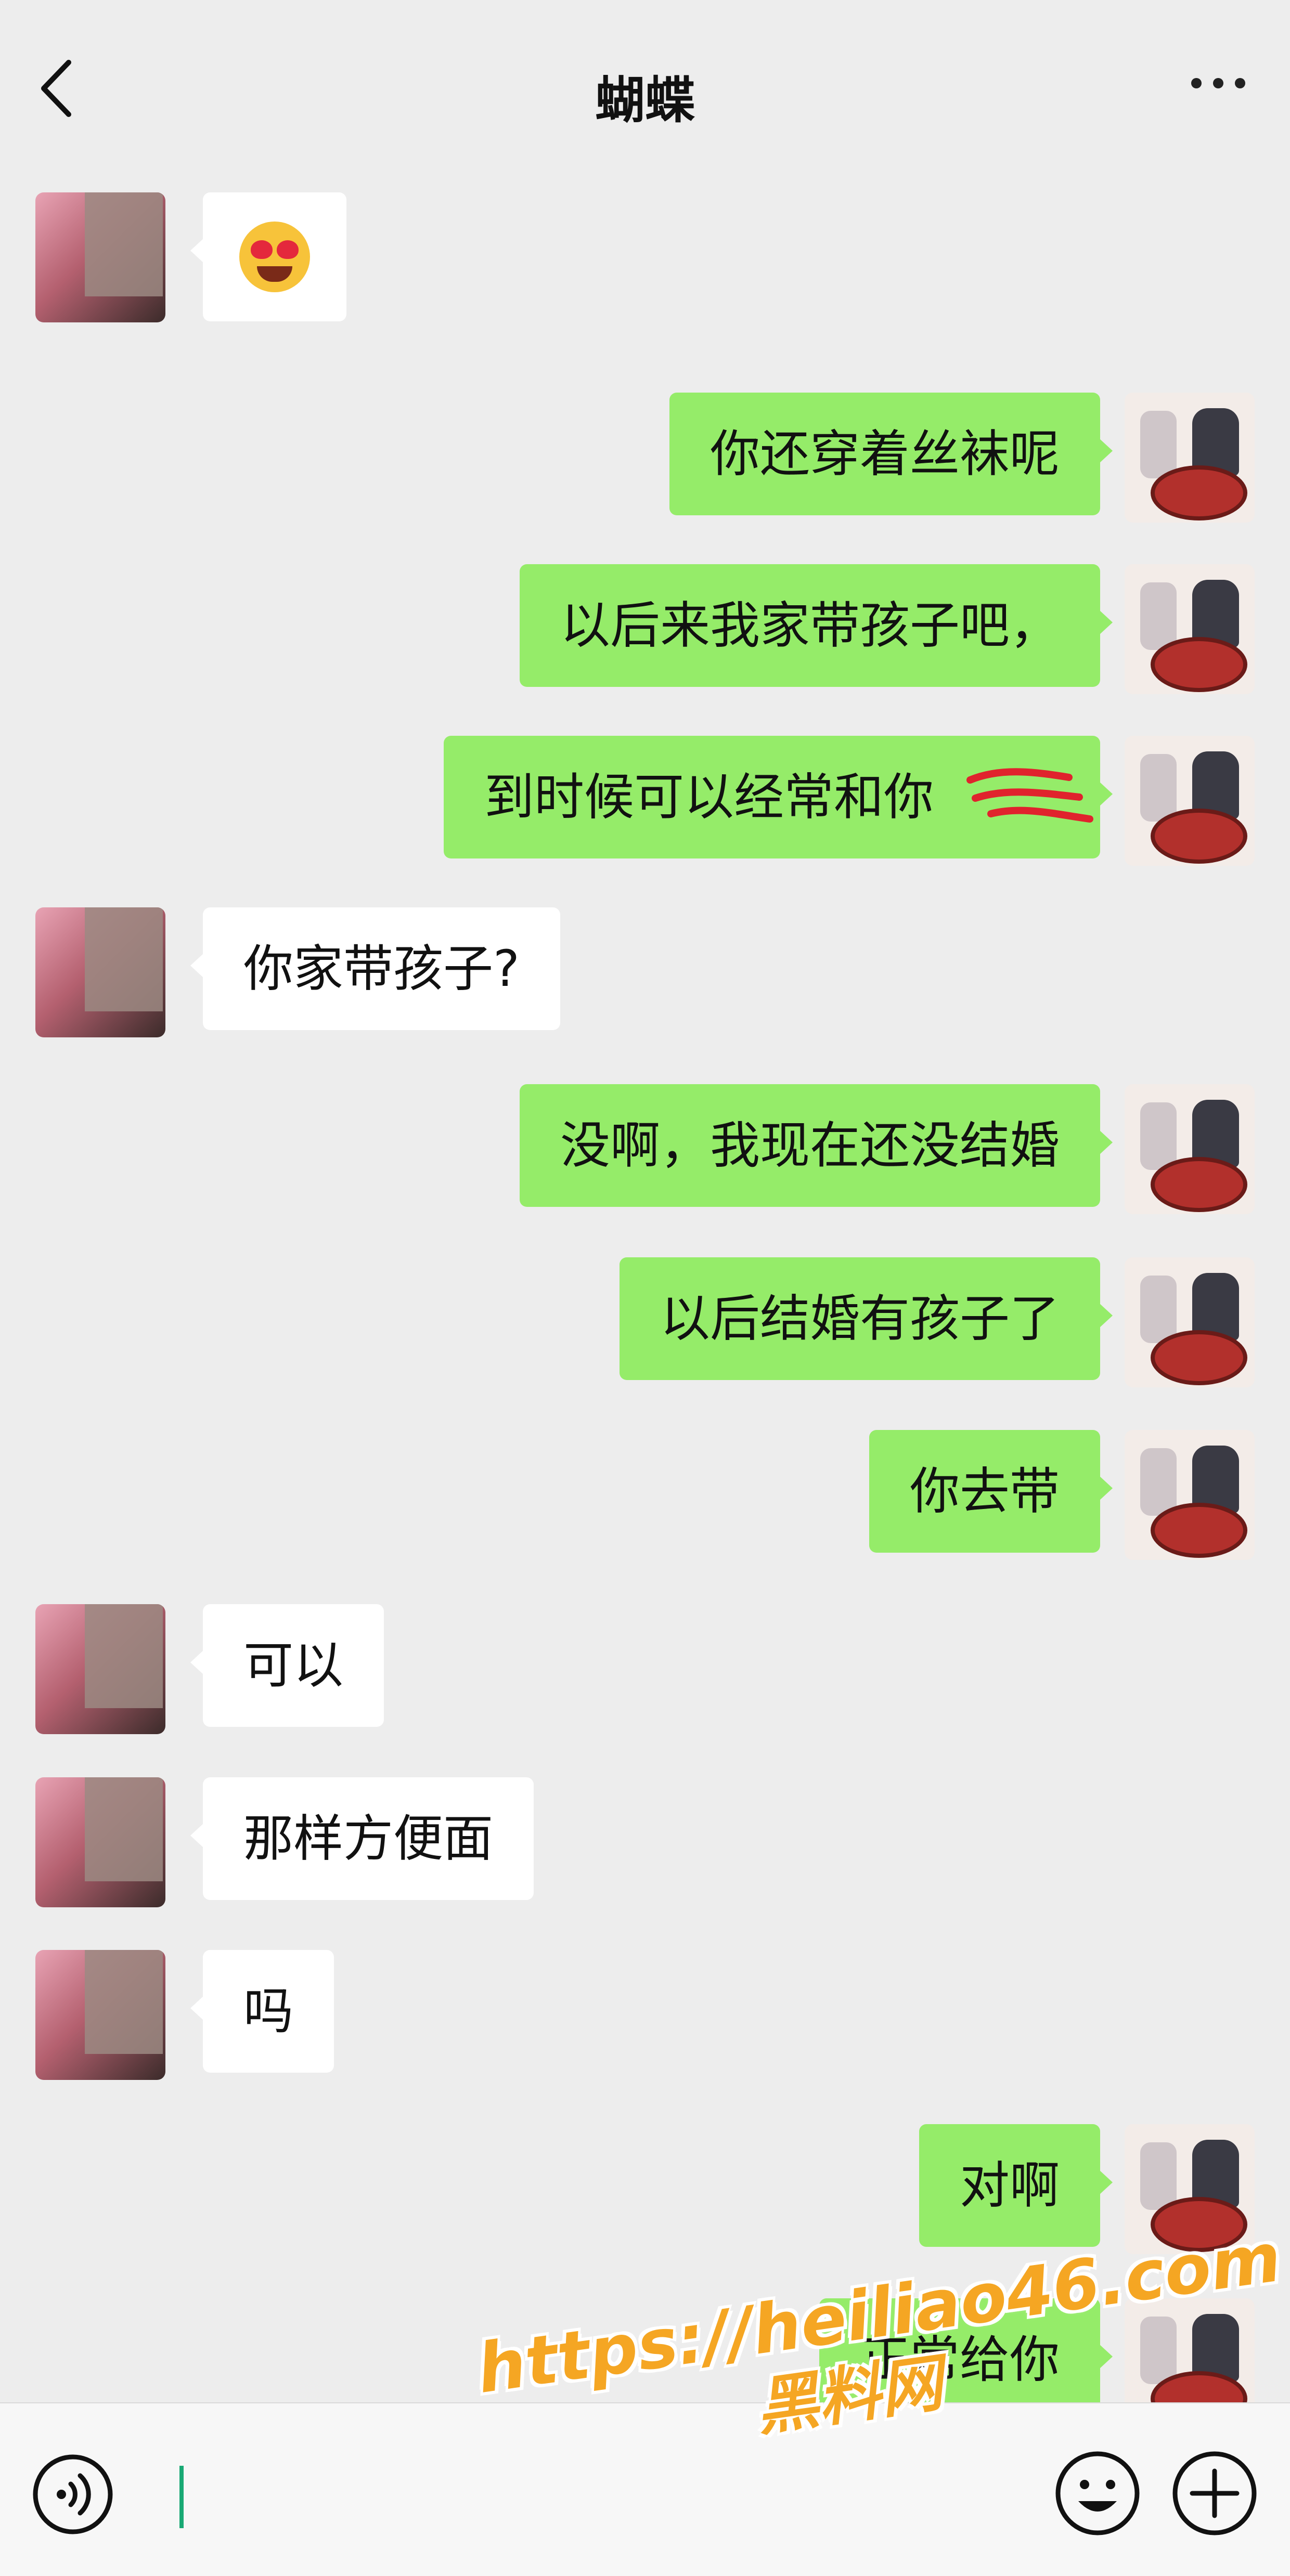 This screenshot has width=1290, height=2576. I want to click on more-horizontal-icon, so click(1225, 88).